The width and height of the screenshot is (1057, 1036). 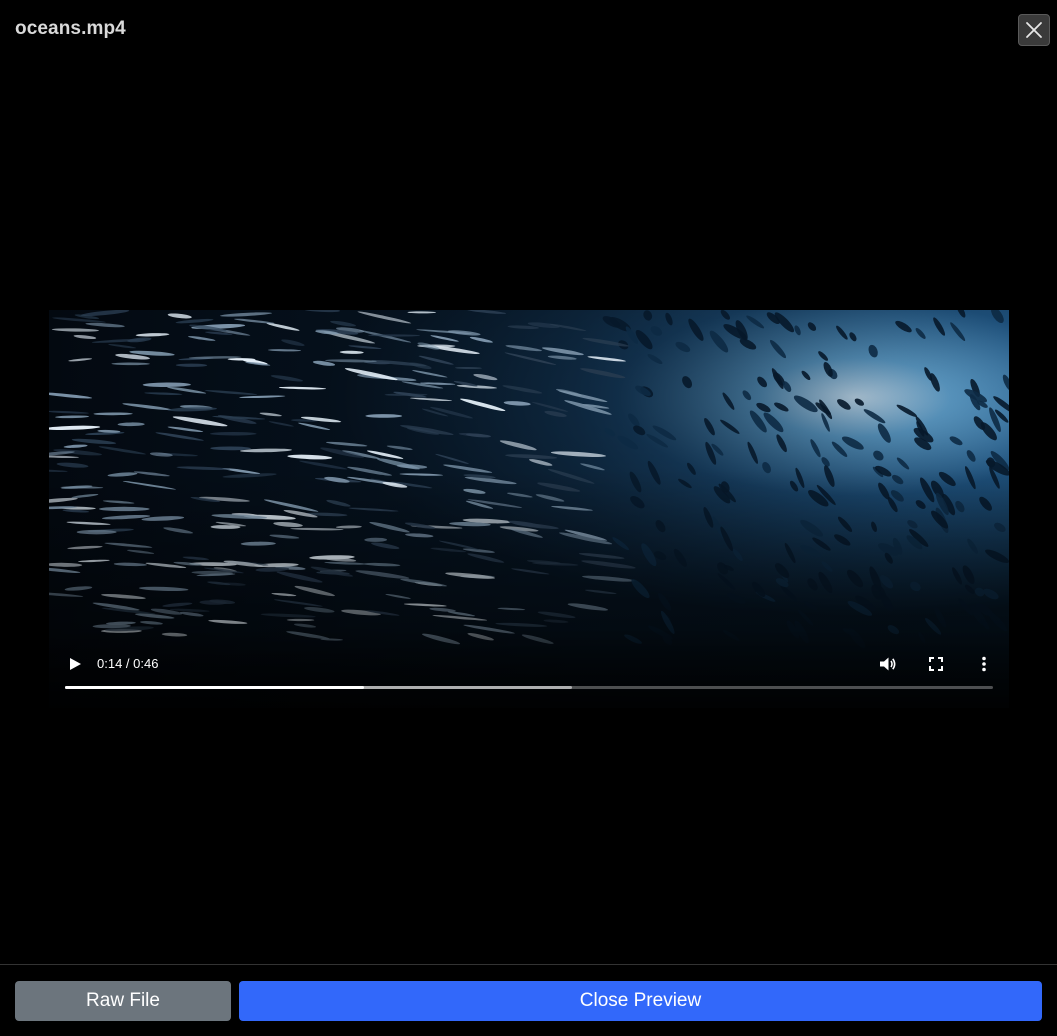 I want to click on video-controls: 0:14 / 0:46, so click(x=529, y=664).